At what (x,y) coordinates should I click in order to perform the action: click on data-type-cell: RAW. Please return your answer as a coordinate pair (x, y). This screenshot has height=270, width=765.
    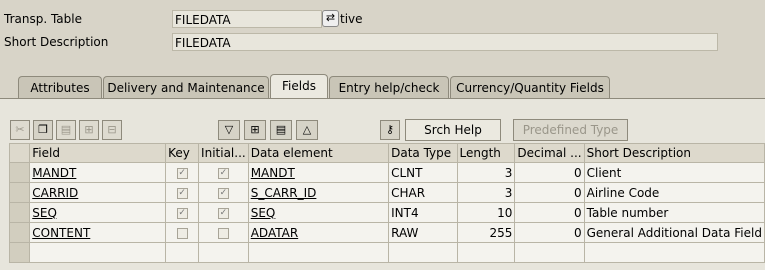
    Looking at the image, I should click on (423, 232).